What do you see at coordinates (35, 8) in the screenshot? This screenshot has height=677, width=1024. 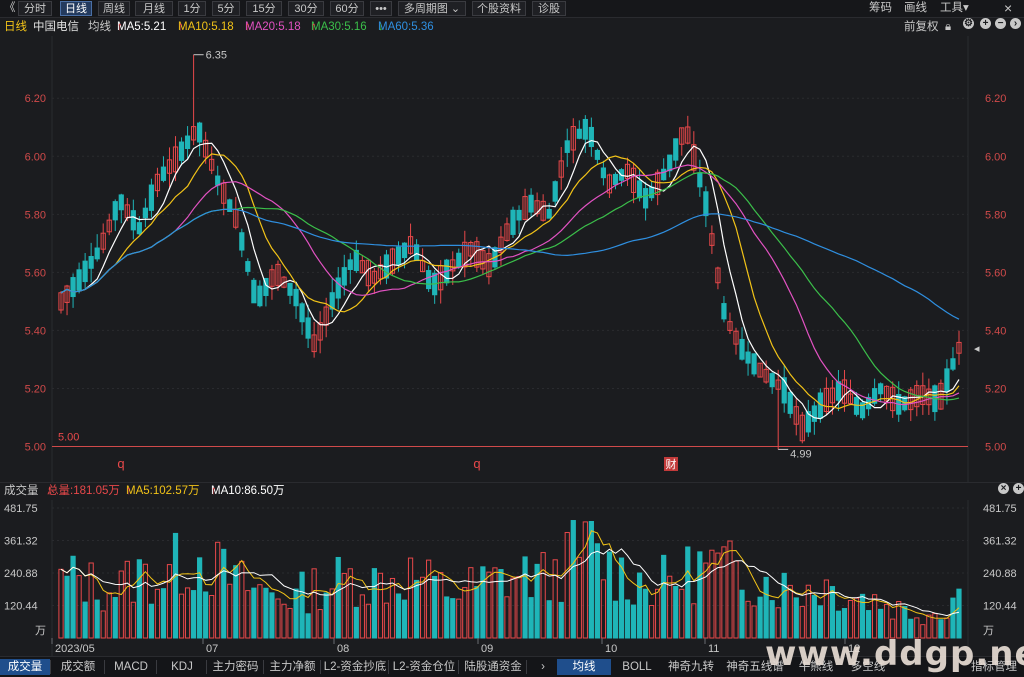 I see `period-button-0: 分时` at bounding box center [35, 8].